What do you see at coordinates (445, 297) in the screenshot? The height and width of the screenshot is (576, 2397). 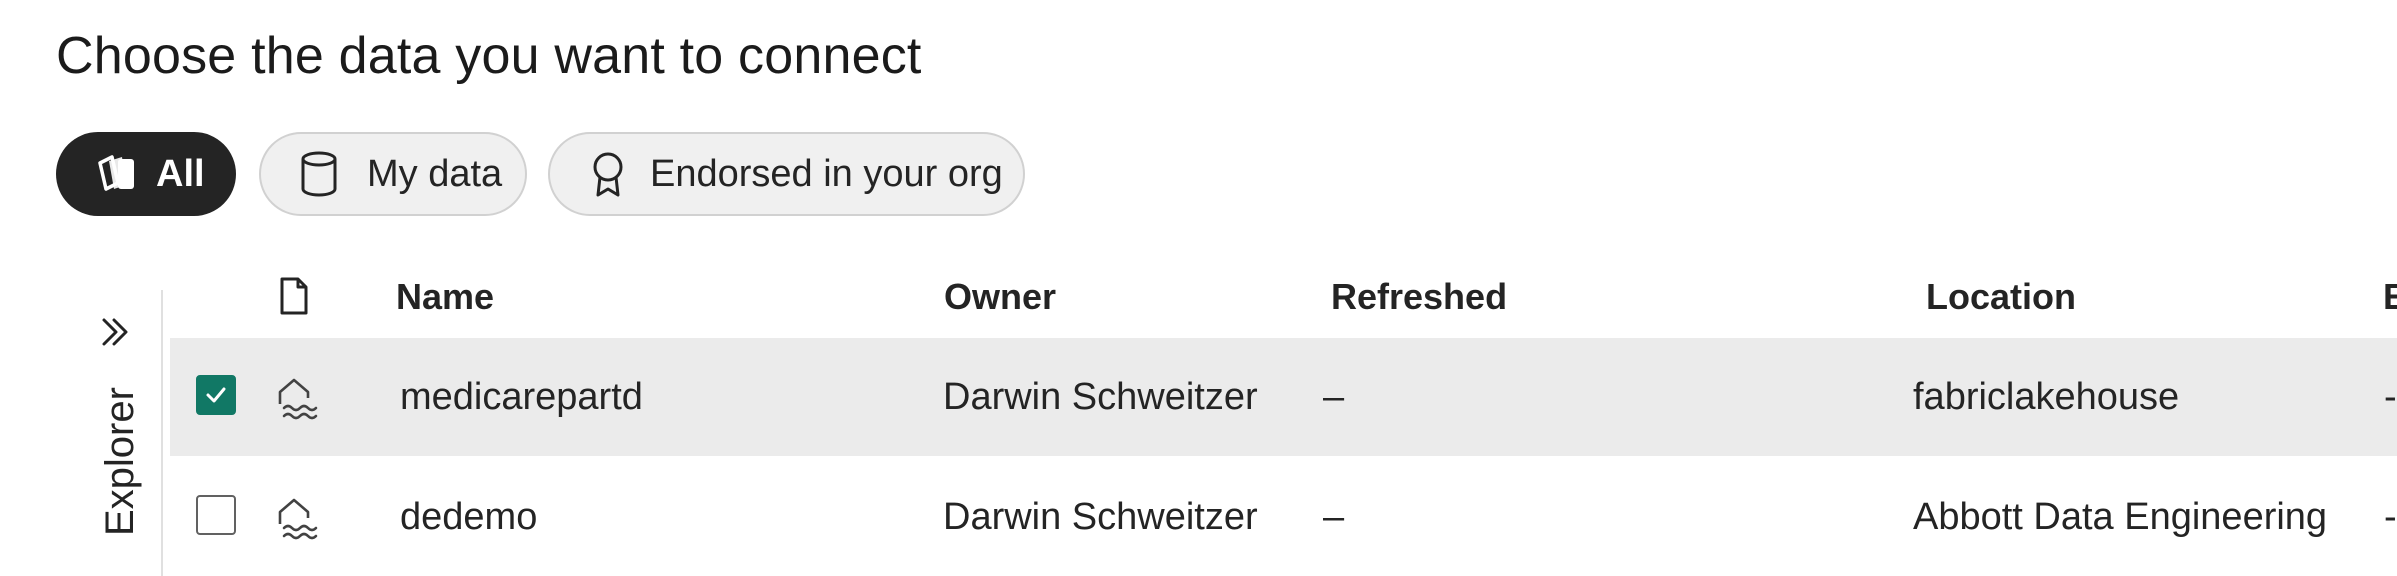 I see `column-header-name: Name` at bounding box center [445, 297].